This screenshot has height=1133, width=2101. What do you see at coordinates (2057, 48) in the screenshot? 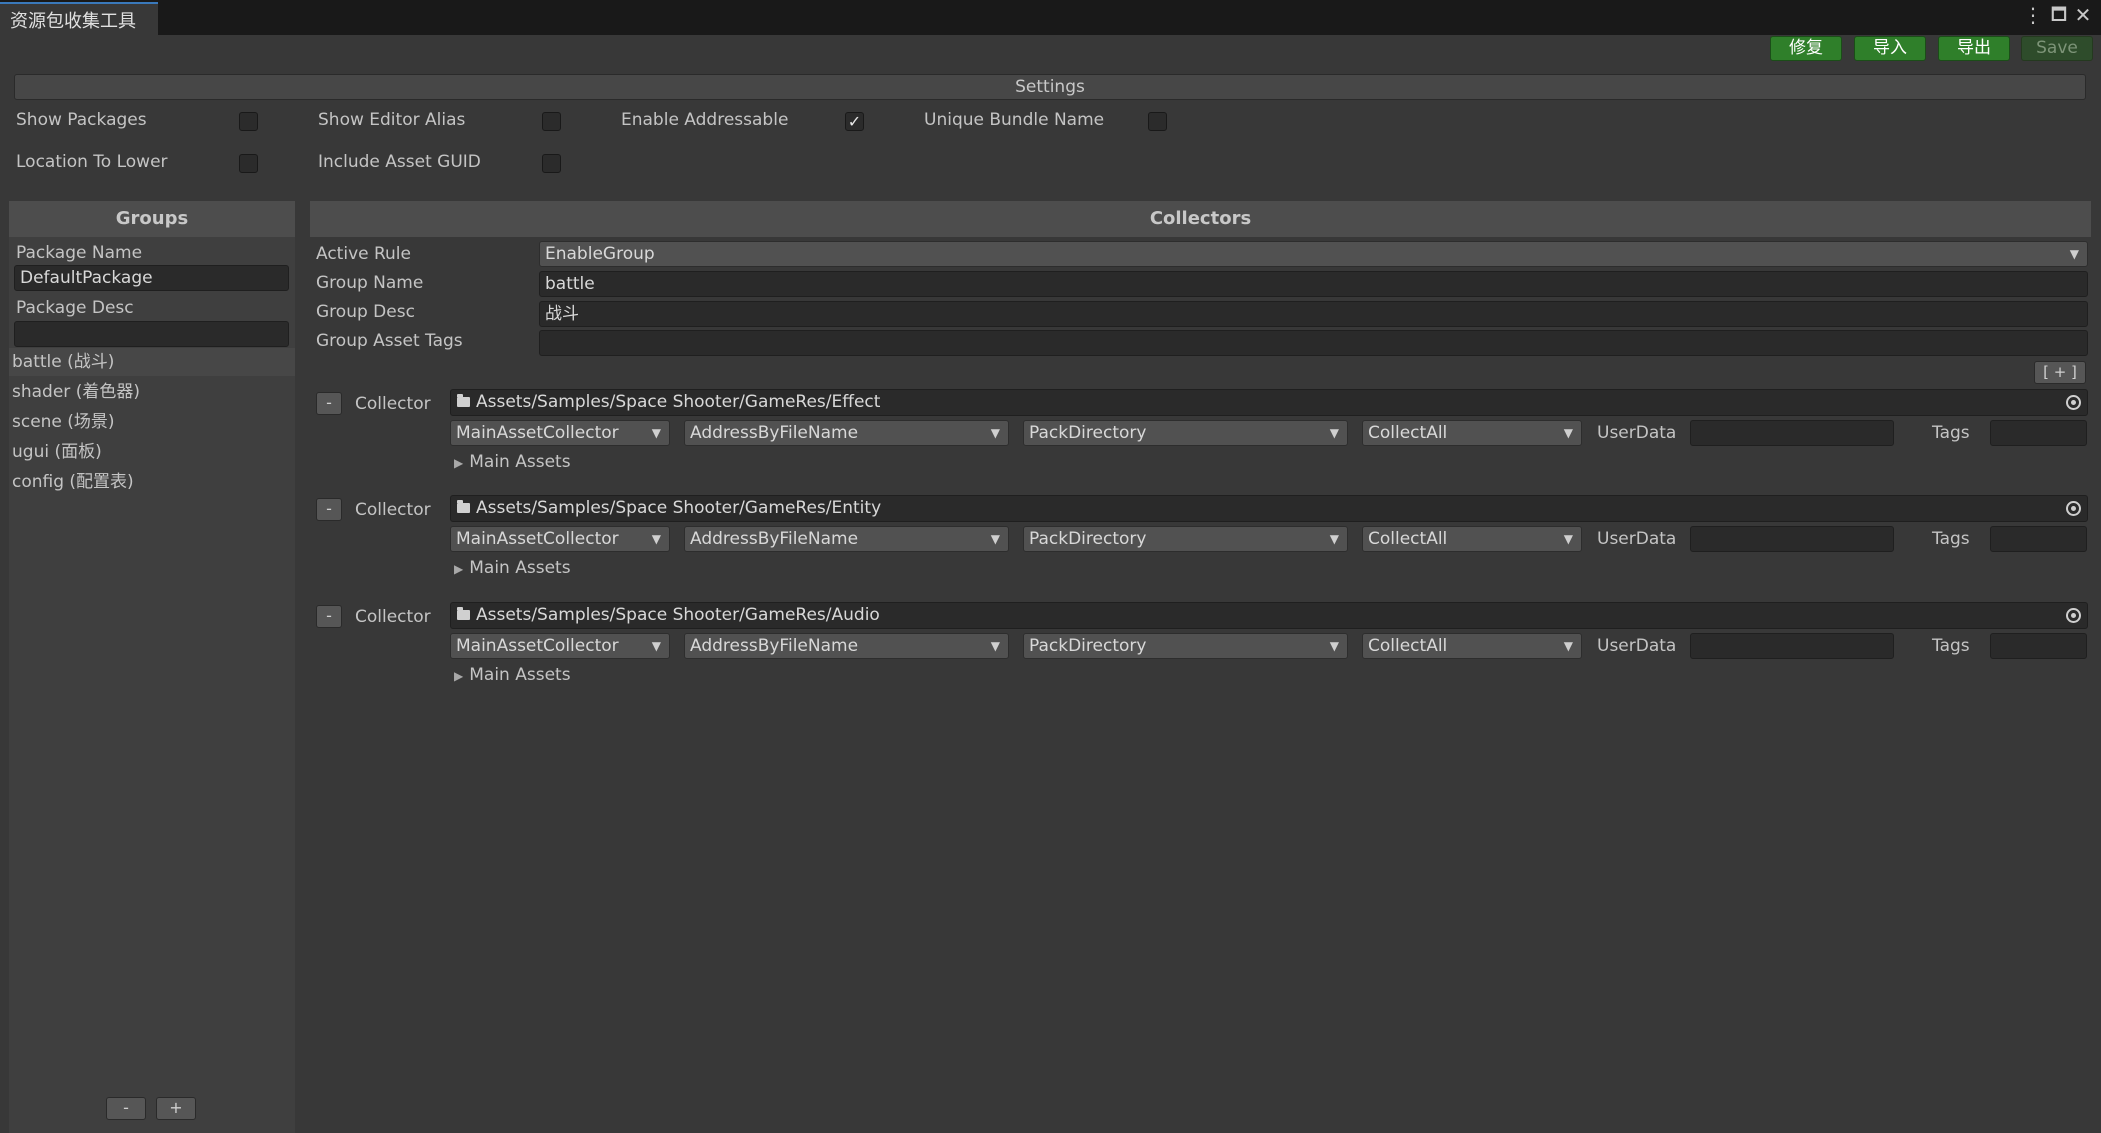
I see `save-button: Save` at bounding box center [2057, 48].